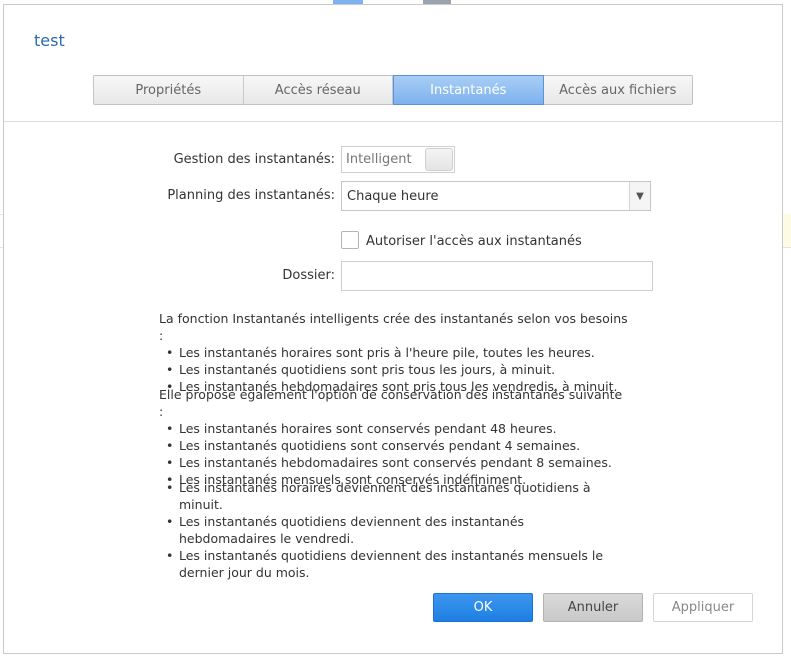 The image size is (791, 661). I want to click on apply-button: Appliquer, so click(703, 607).